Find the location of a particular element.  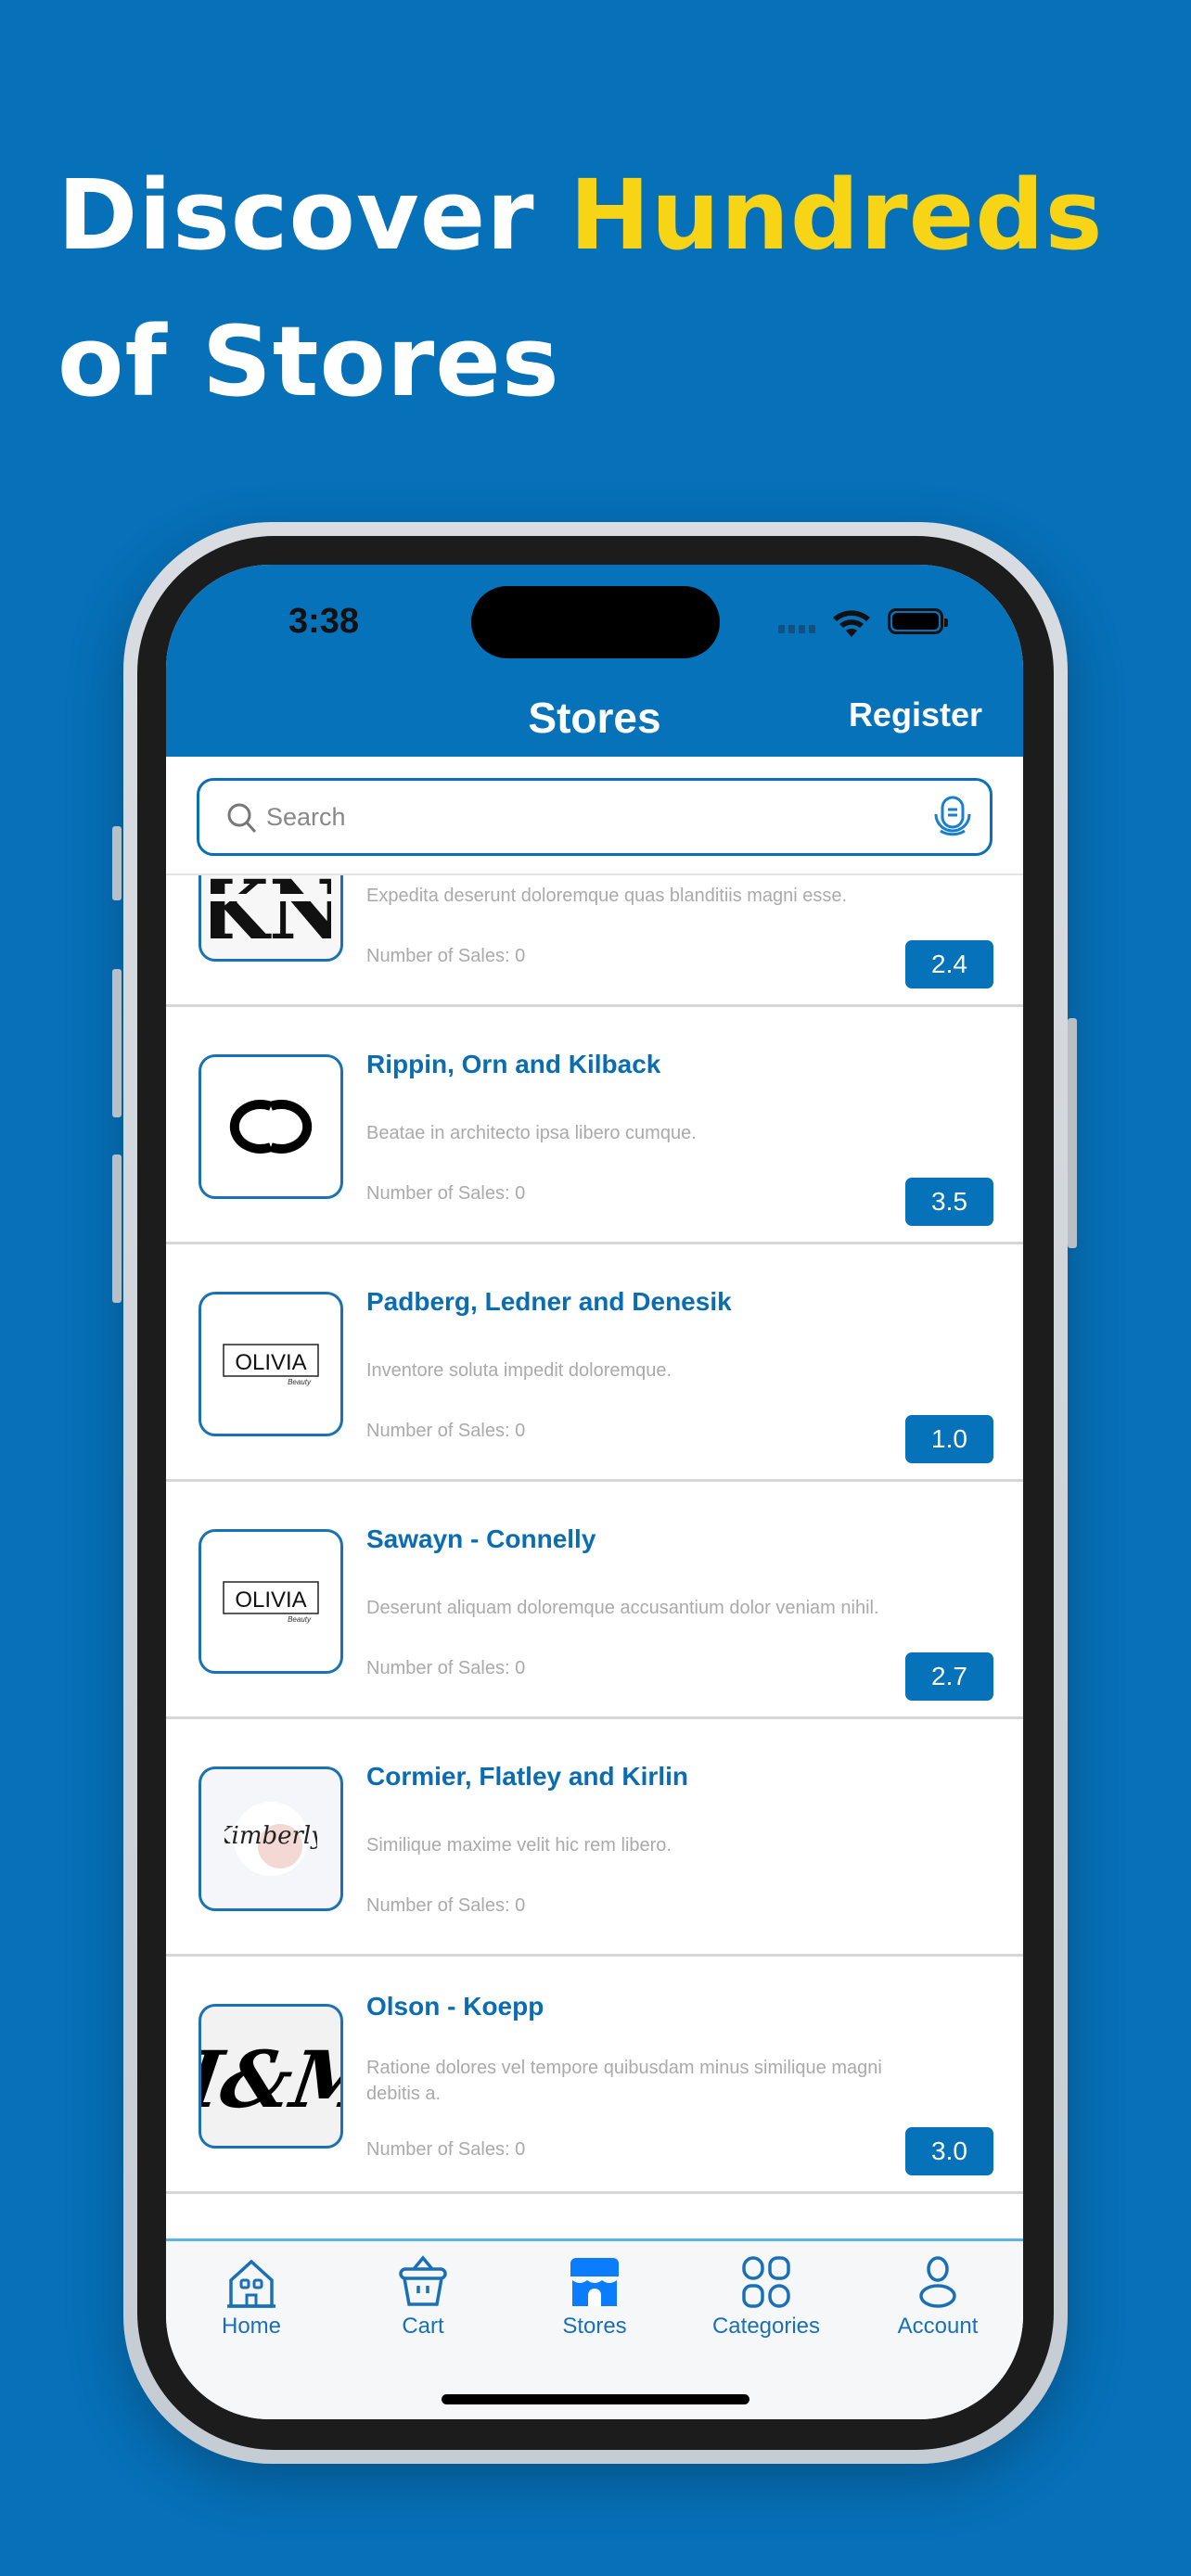

tab-stores: Stores is located at coordinates (594, 2297).